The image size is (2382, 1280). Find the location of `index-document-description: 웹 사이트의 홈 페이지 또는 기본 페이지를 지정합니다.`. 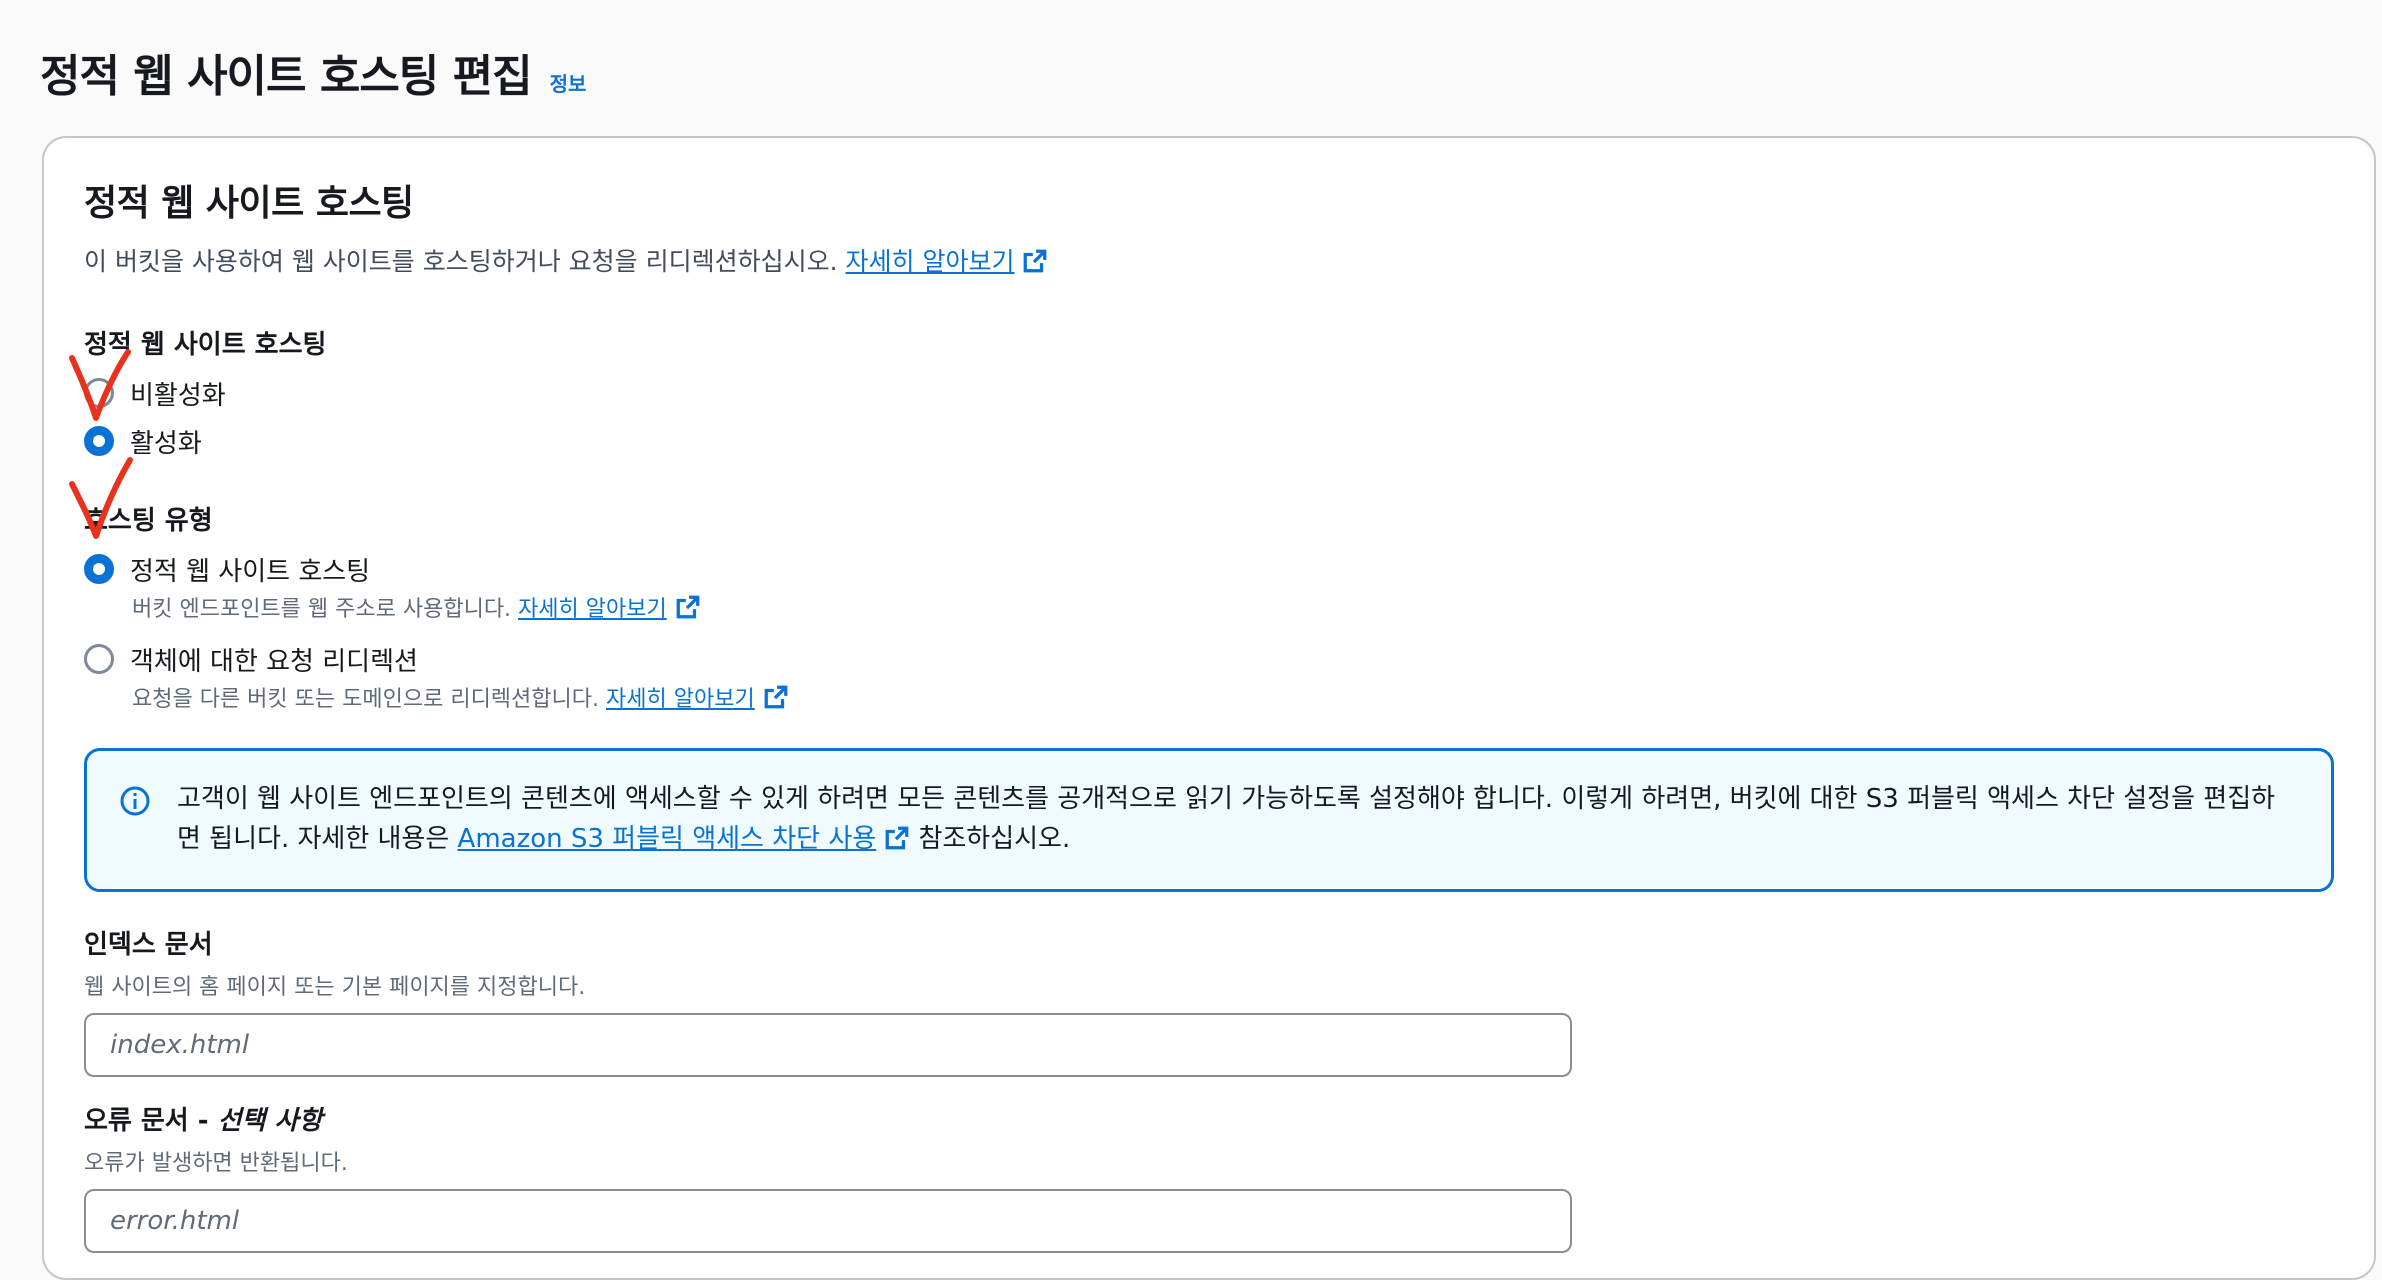

index-document-description: 웹 사이트의 홈 페이지 또는 기본 페이지를 지정합니다. is located at coordinates (335, 987).